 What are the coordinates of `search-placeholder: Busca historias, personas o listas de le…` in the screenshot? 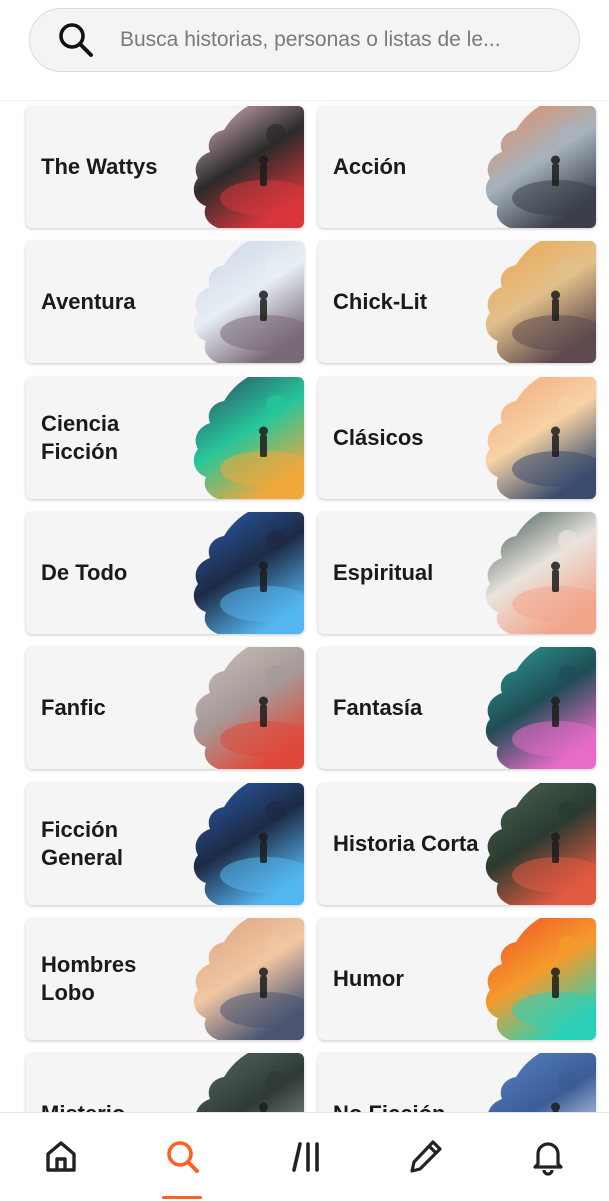 It's located at (310, 39).